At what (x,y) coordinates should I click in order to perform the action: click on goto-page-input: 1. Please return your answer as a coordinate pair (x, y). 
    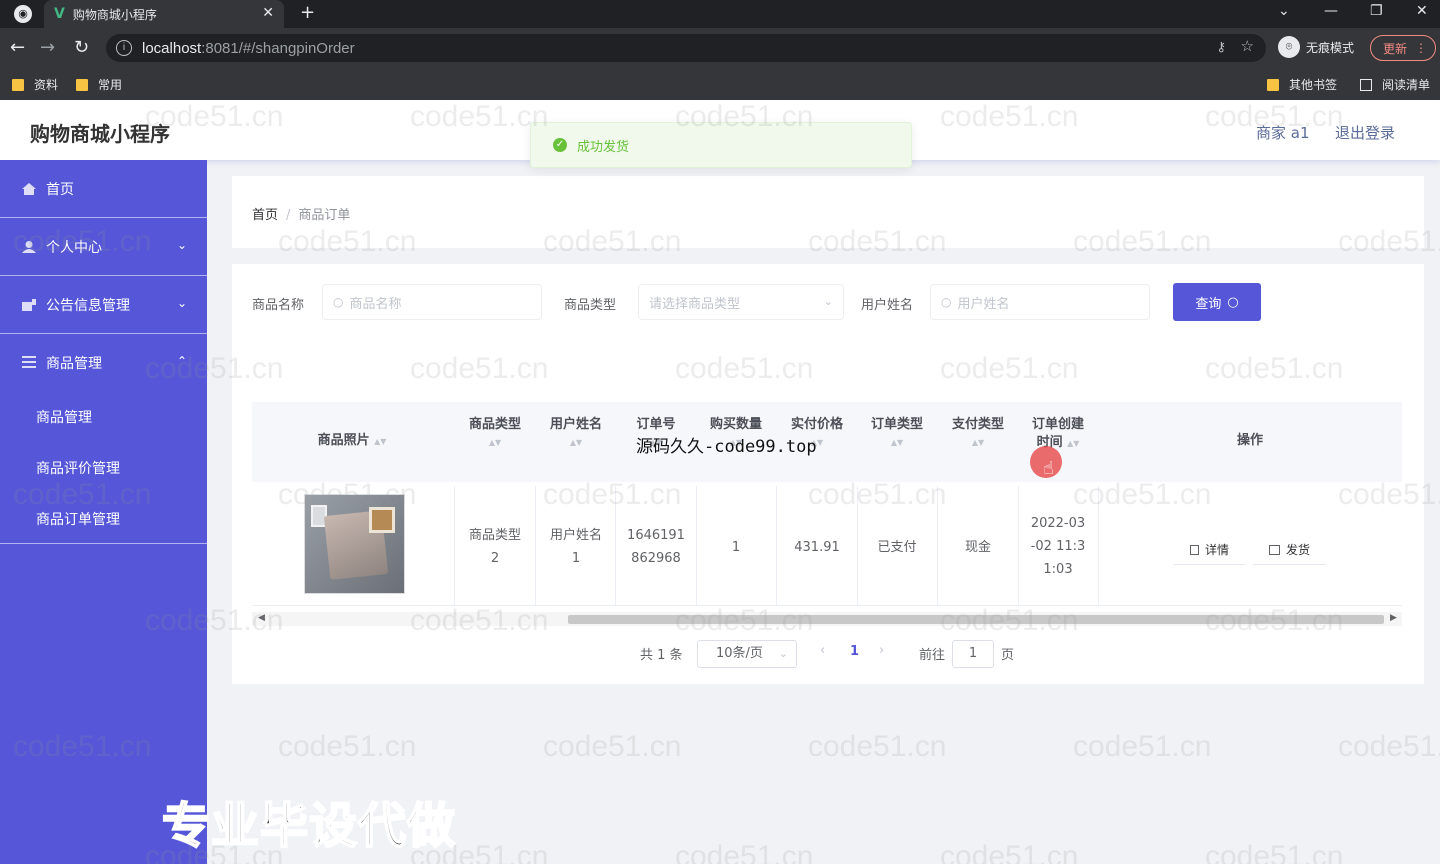
    Looking at the image, I should click on (973, 654).